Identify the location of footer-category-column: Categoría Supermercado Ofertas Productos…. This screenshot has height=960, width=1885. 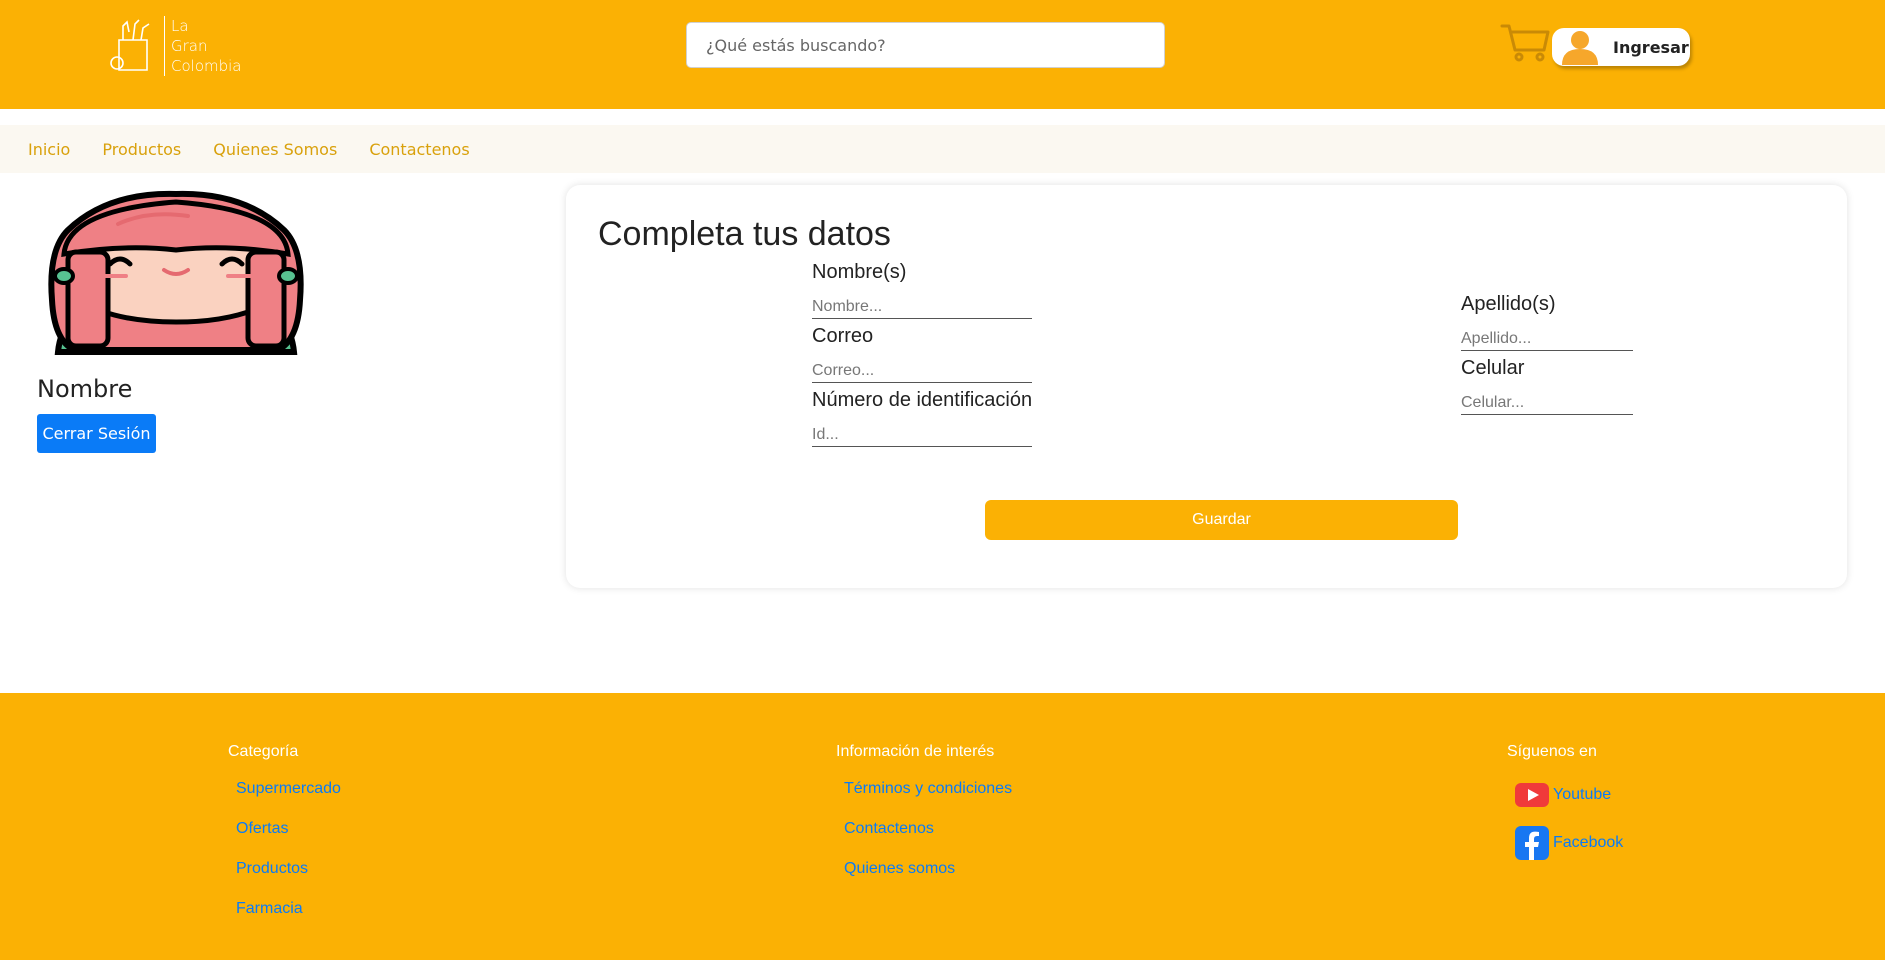
(284, 841).